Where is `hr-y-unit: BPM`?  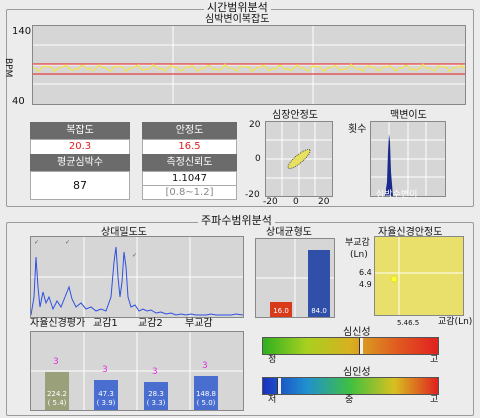
hr-y-unit: BPM is located at coordinates (8, 68).